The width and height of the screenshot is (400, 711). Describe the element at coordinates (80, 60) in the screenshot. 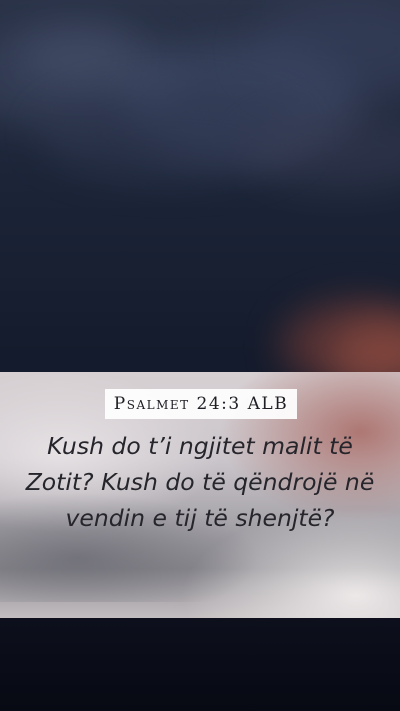

I see `cloud-shape` at that location.